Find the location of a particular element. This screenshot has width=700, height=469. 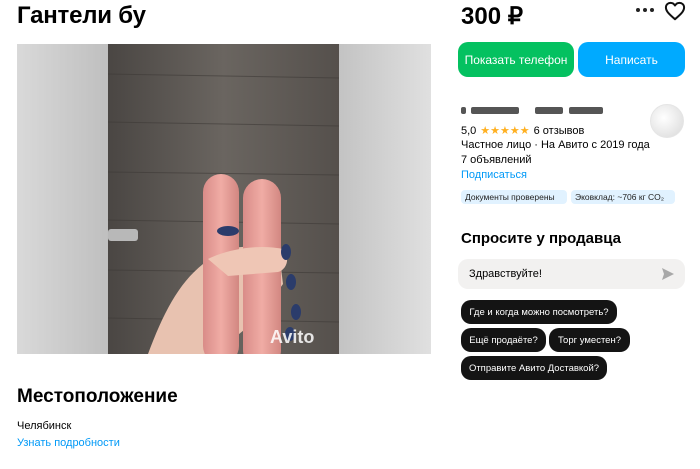

quick-question-chip: Отправите Авито Доставкой? is located at coordinates (534, 368).